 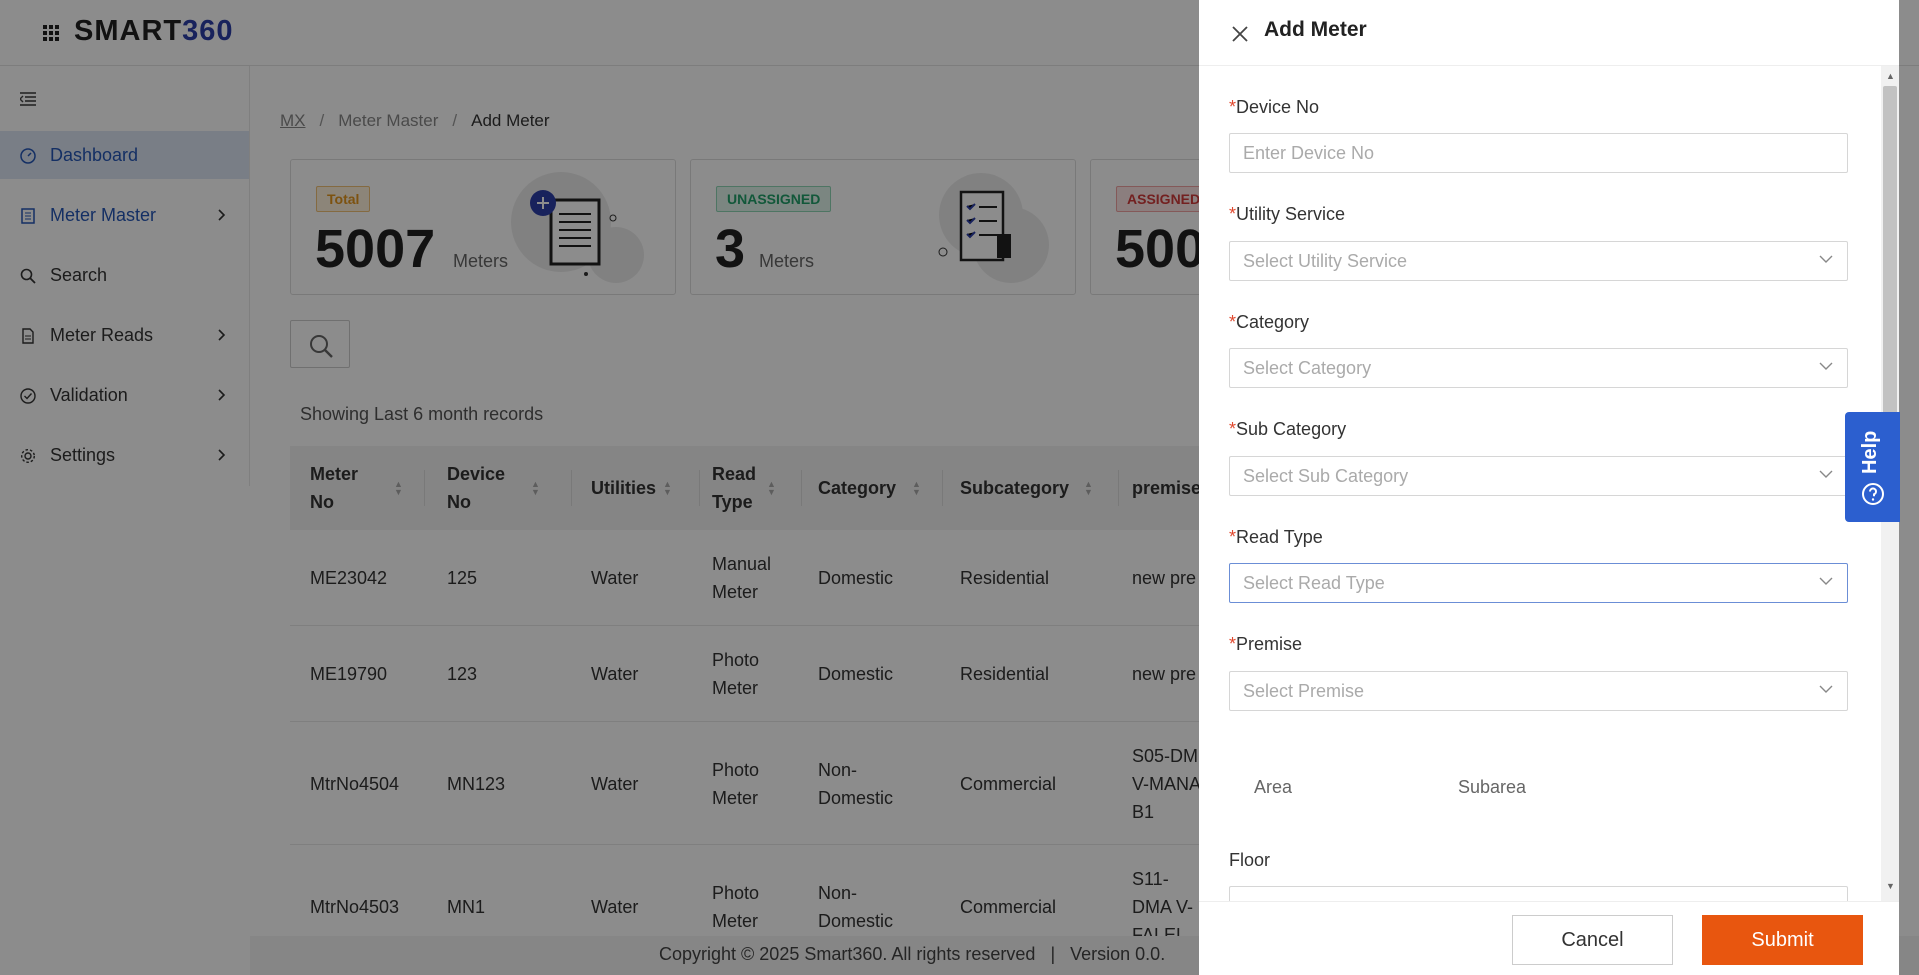 I want to click on read-type-select: Select Read Type, so click(x=1538, y=583).